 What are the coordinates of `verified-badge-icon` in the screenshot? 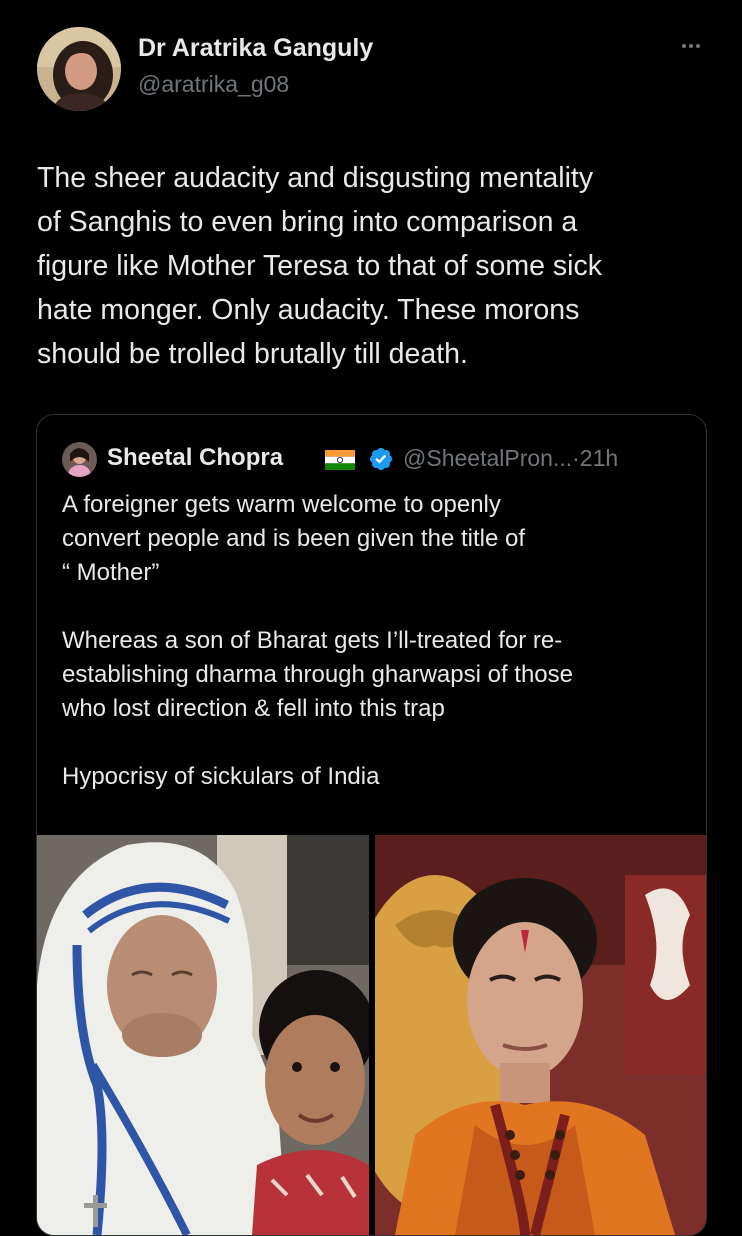 It's located at (381, 459).